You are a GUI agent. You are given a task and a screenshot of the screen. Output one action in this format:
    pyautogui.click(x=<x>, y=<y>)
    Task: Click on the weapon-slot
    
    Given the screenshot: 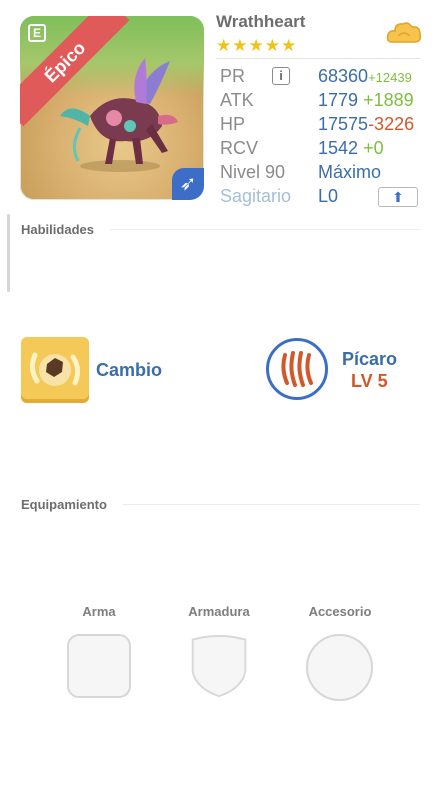 What is the action you would take?
    pyautogui.click(x=99, y=666)
    